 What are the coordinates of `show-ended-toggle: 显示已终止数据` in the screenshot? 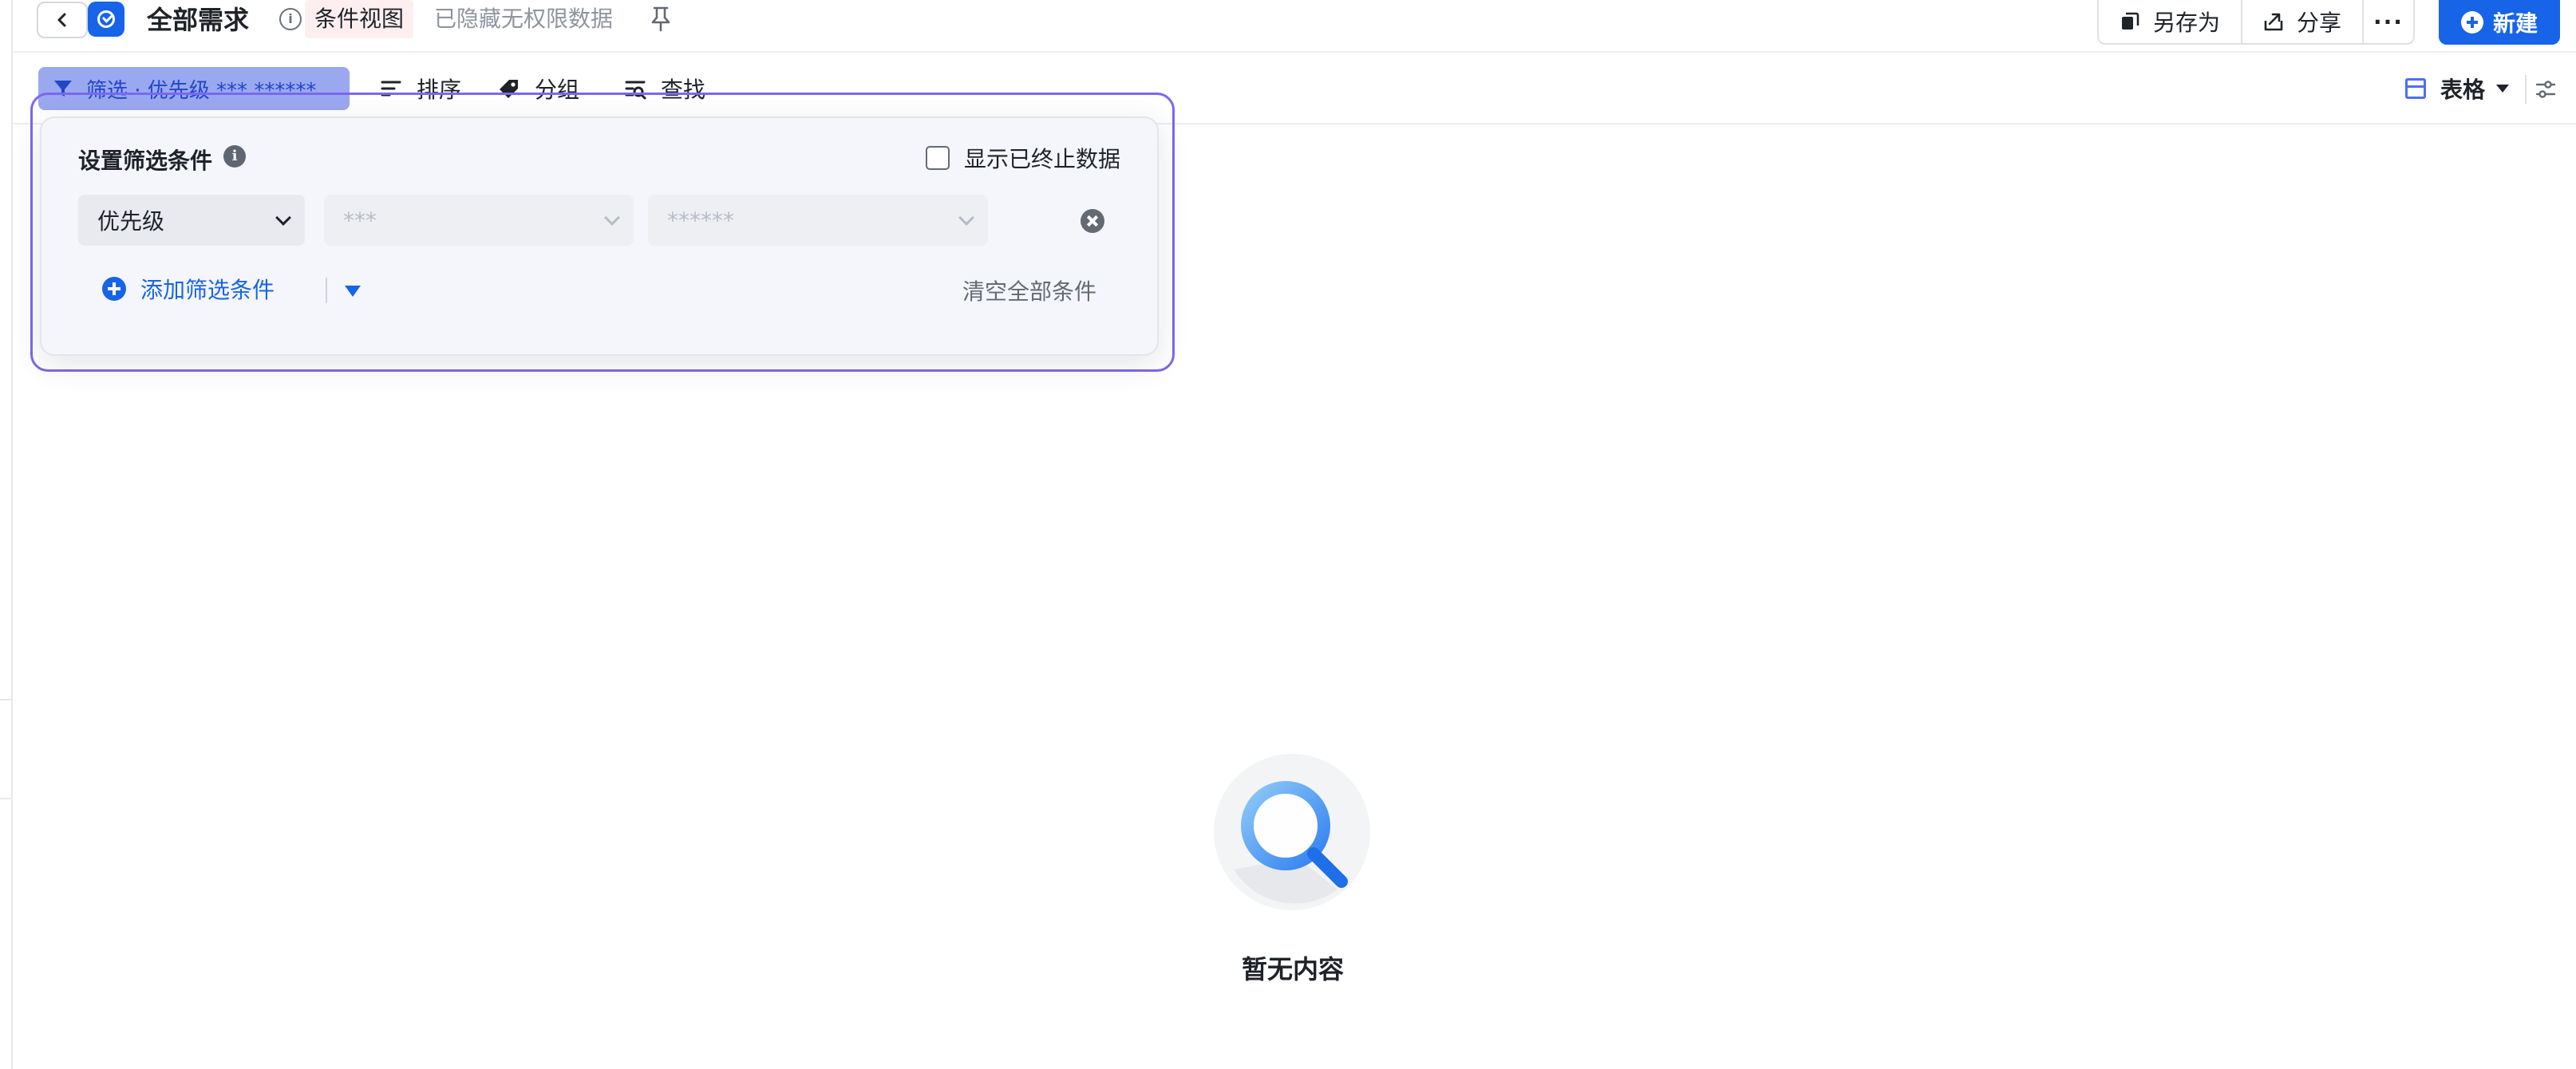 It's located at (1022, 158).